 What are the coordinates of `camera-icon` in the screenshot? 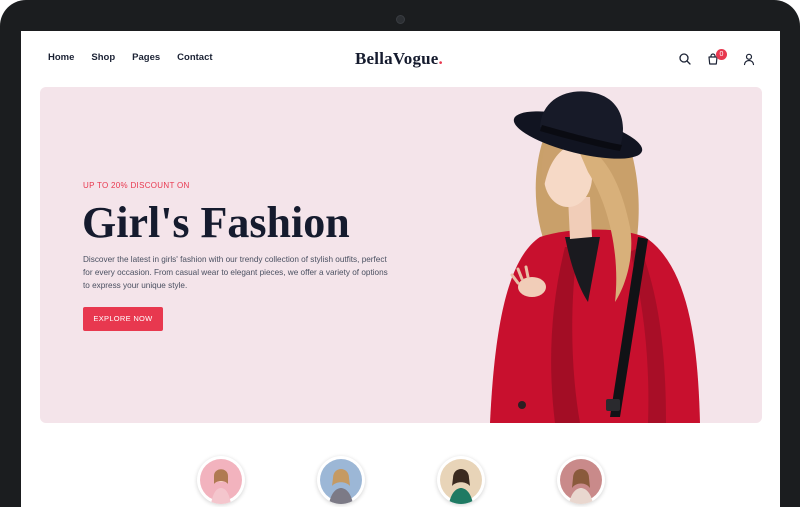 It's located at (400, 19).